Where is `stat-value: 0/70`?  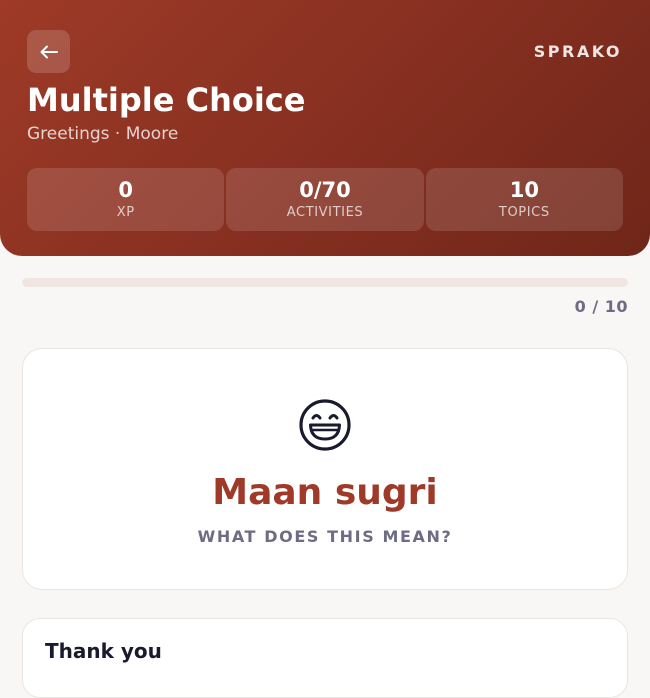 stat-value: 0/70 is located at coordinates (325, 189).